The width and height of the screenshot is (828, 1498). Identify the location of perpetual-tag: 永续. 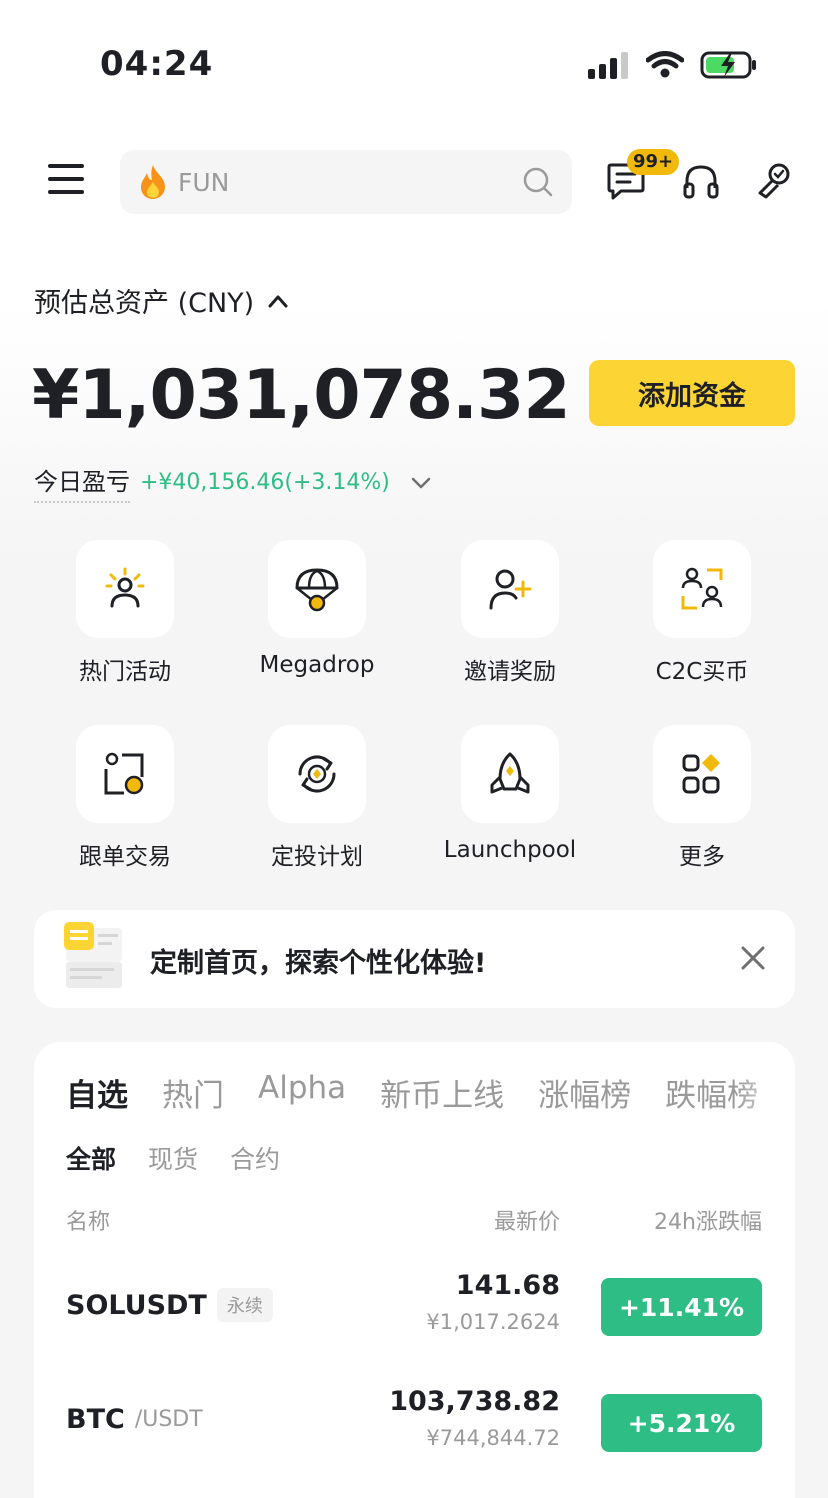
(244, 1305).